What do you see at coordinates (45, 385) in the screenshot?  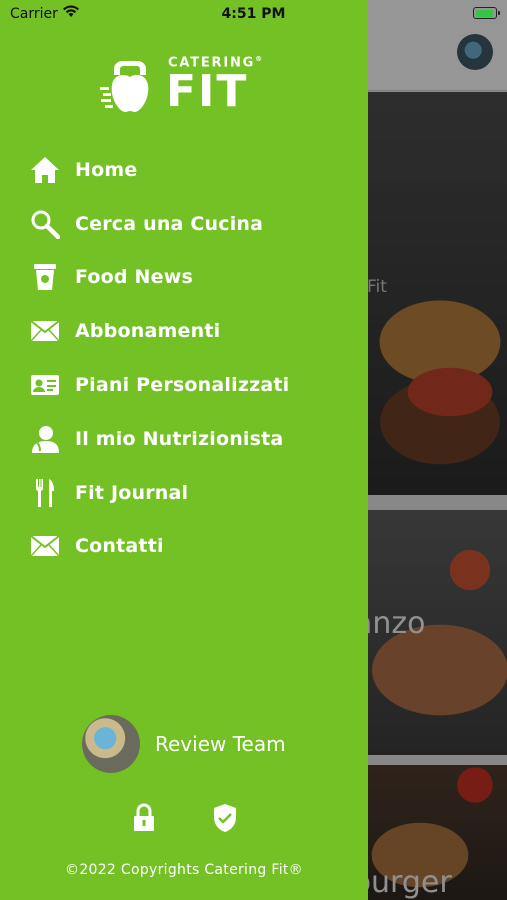 I see `id-card-icon` at bounding box center [45, 385].